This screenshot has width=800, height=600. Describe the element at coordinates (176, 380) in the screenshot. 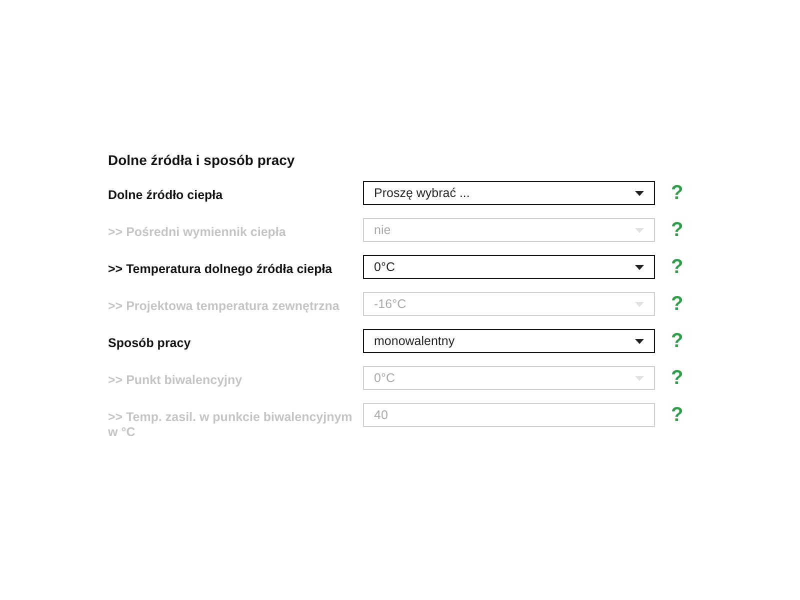

I see `field-label: >> Punkt biwalencyjny` at that location.